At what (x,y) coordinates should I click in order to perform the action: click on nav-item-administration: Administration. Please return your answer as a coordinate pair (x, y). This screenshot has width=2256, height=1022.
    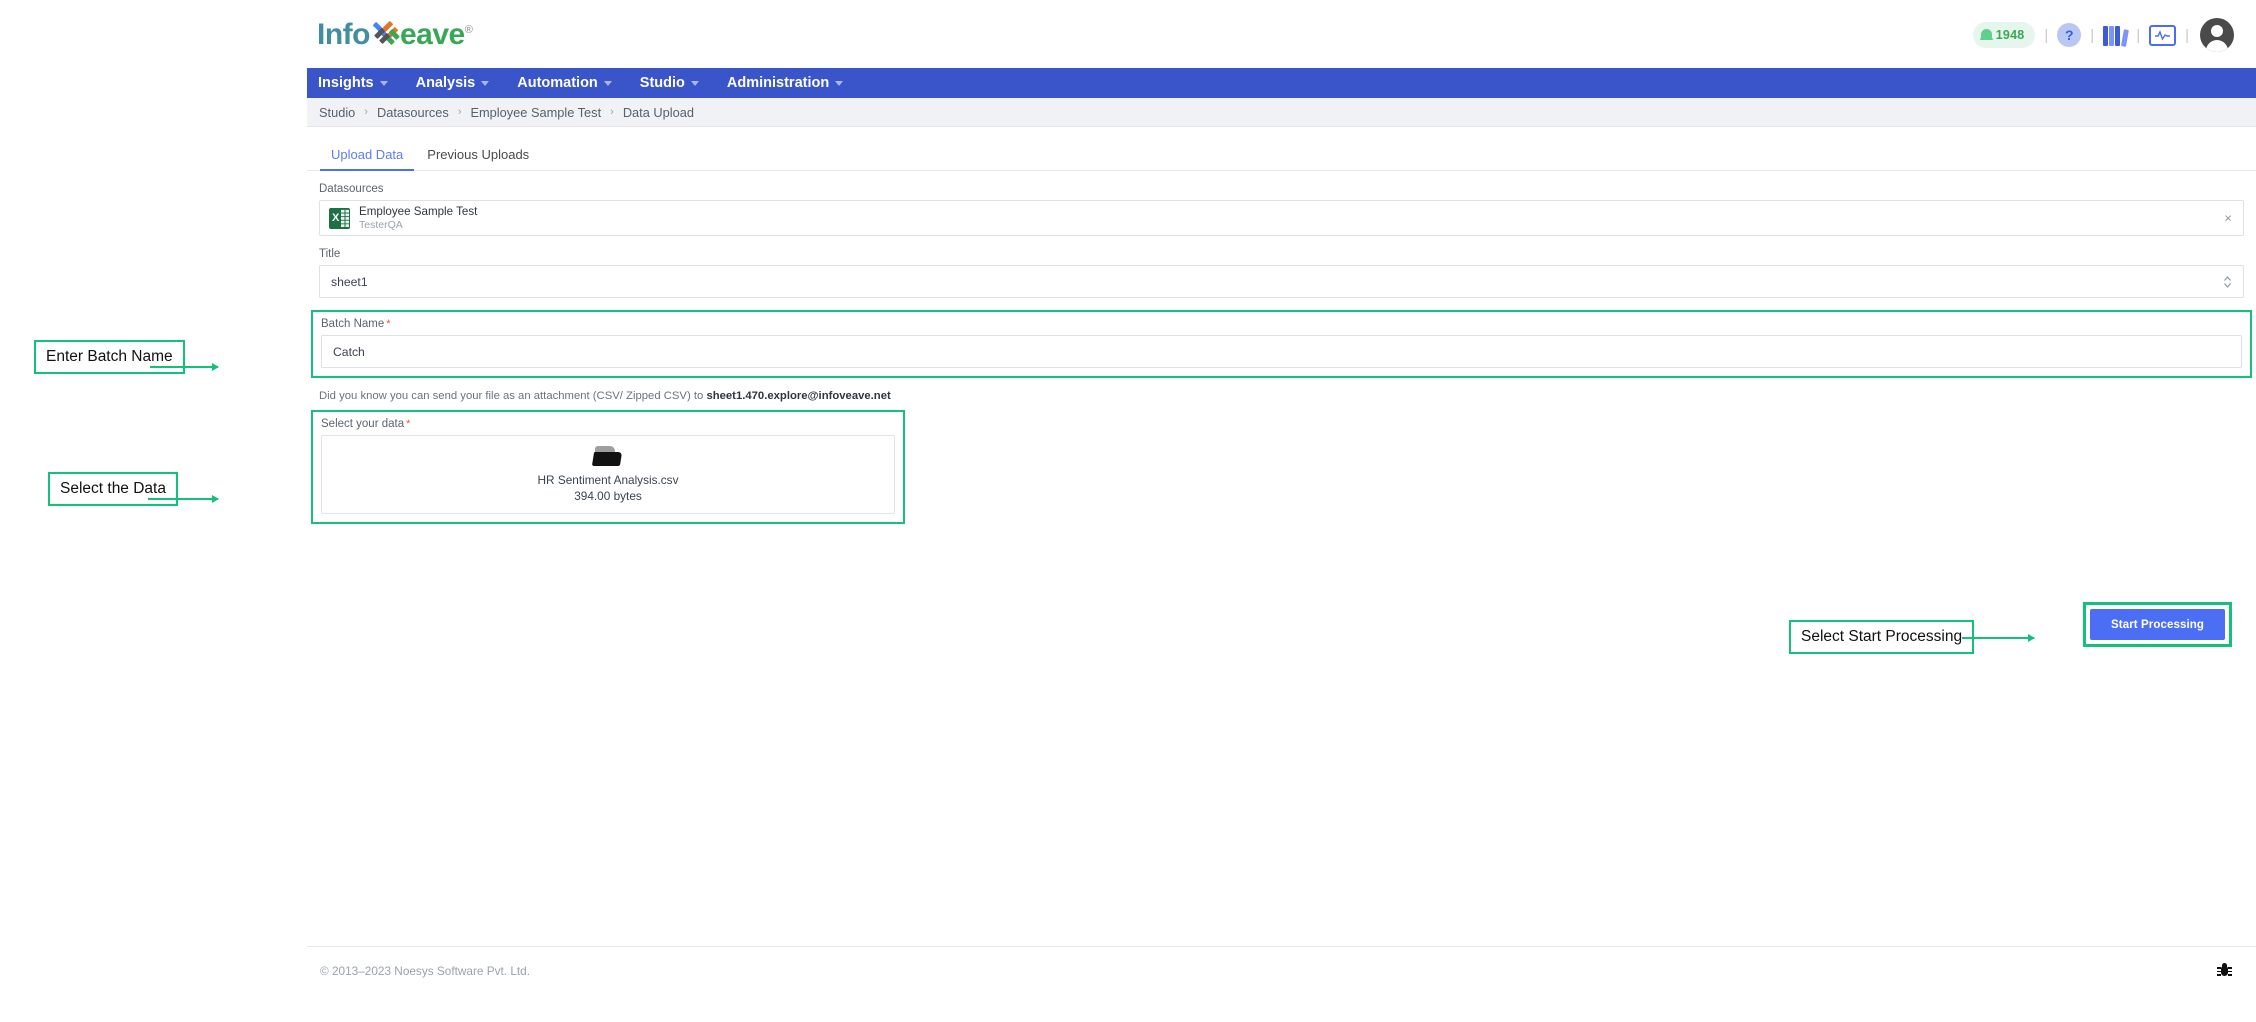
    Looking at the image, I should click on (792, 83).